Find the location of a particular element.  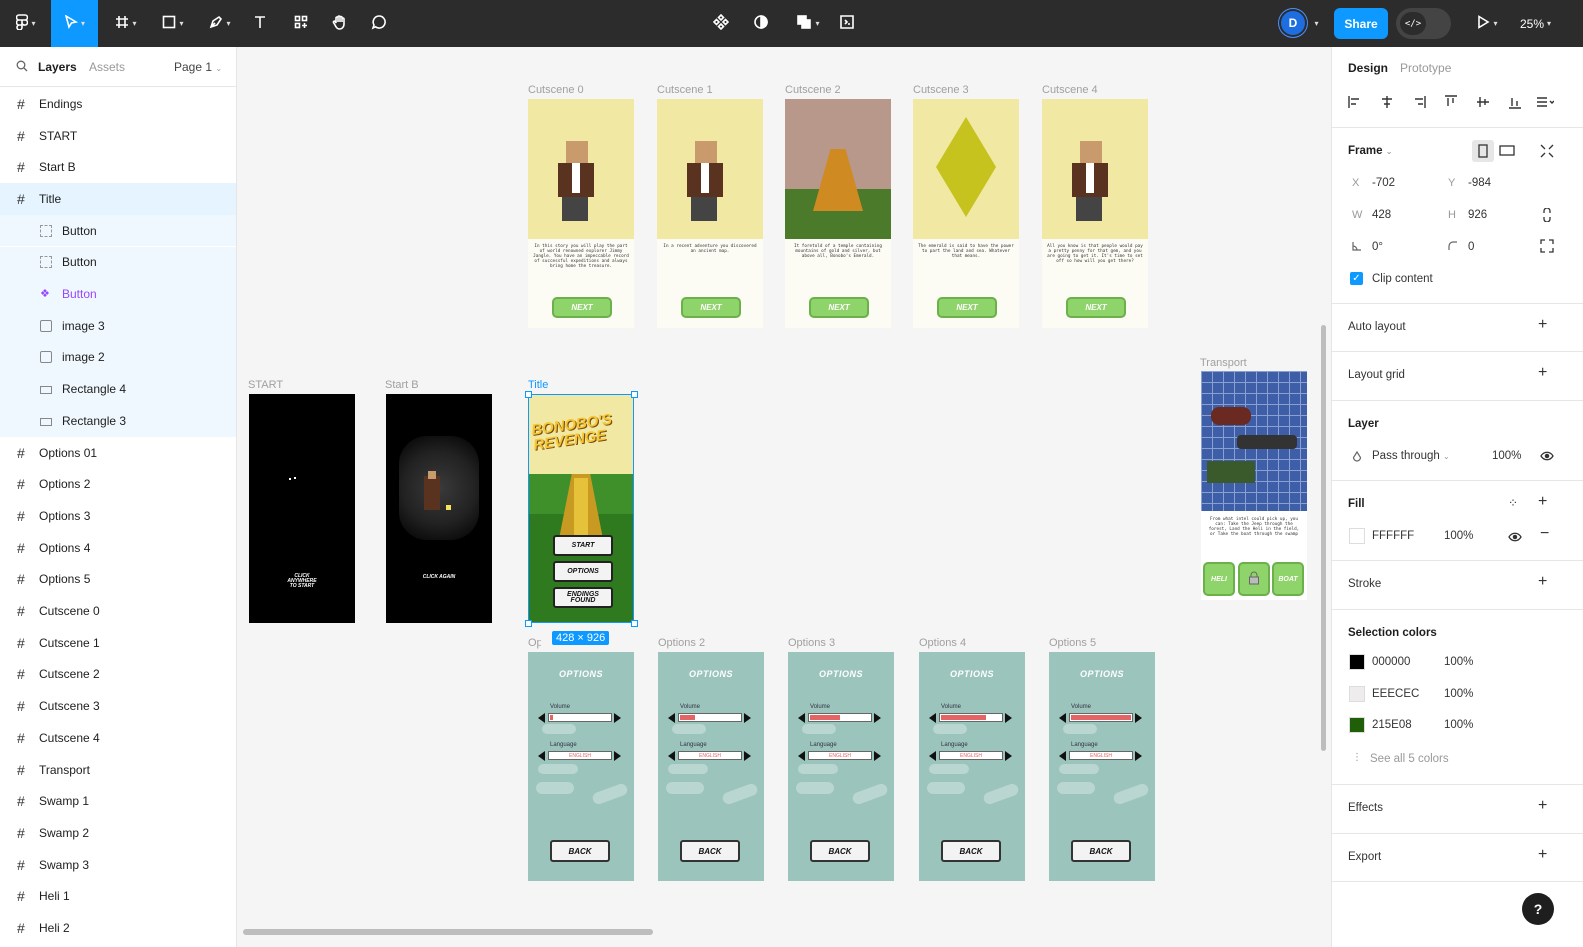

frame-label-cutscene: Cutscene 3 is located at coordinates (941, 90).